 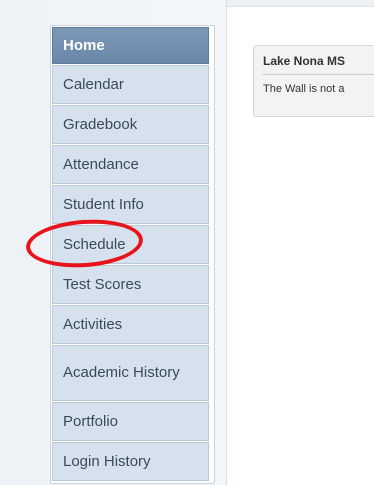 I want to click on sidebar-item-login-history: Login History, so click(x=130, y=461).